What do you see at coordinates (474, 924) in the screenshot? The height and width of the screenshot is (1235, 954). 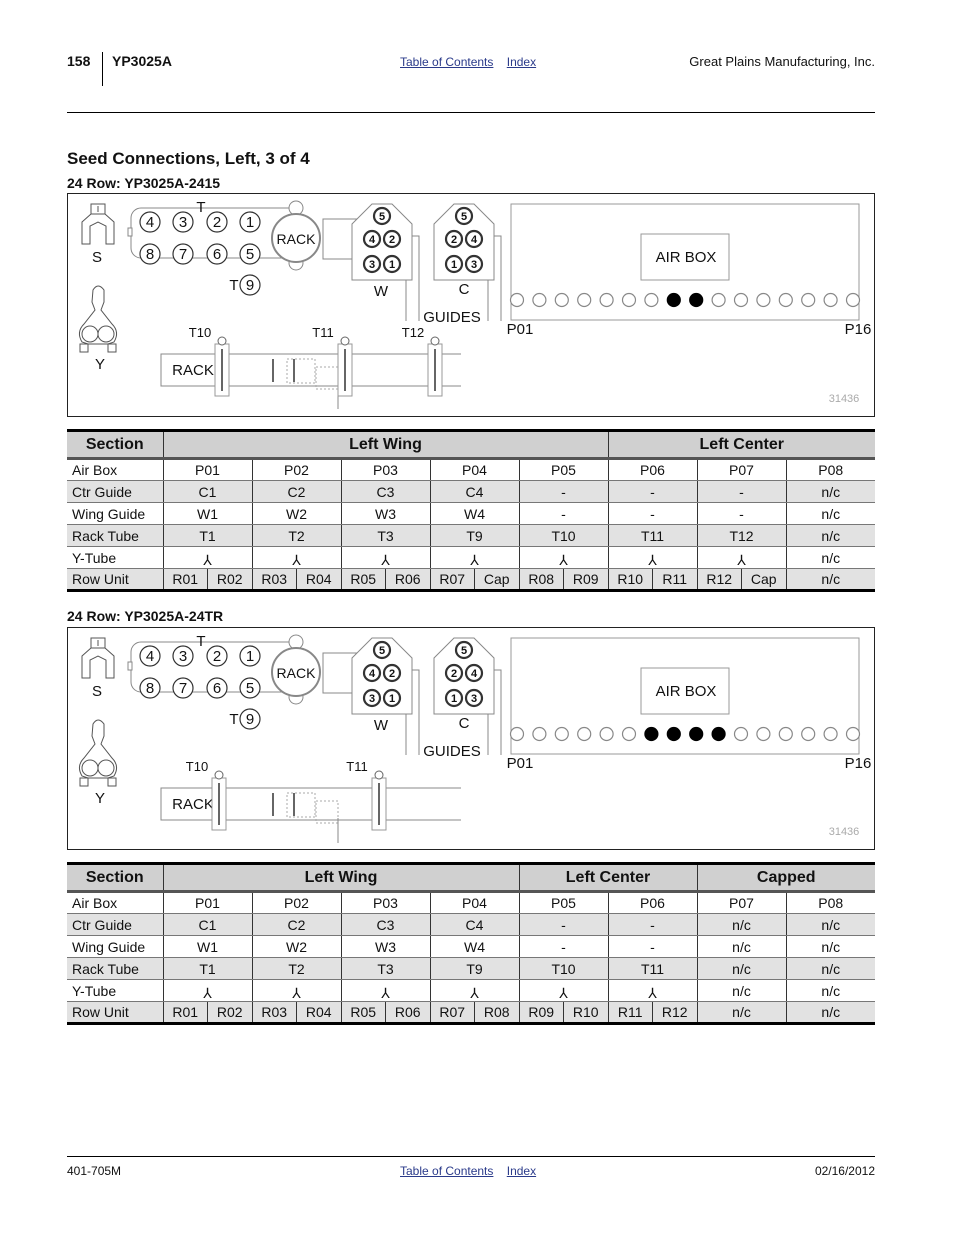 I see `table-cell: C4` at bounding box center [474, 924].